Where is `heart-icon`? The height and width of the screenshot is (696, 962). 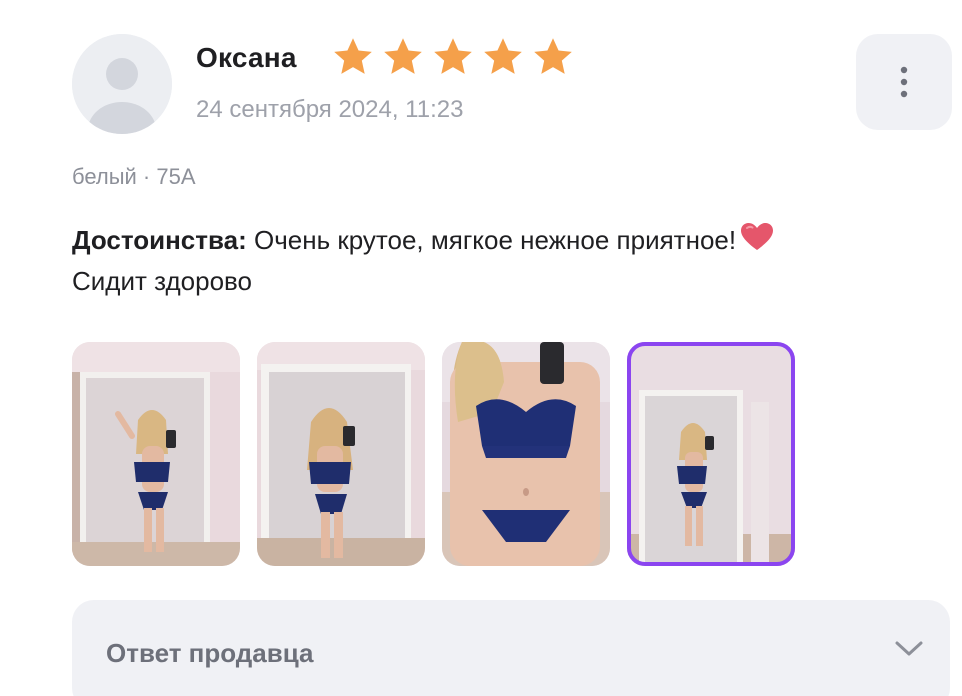
heart-icon is located at coordinates (757, 236).